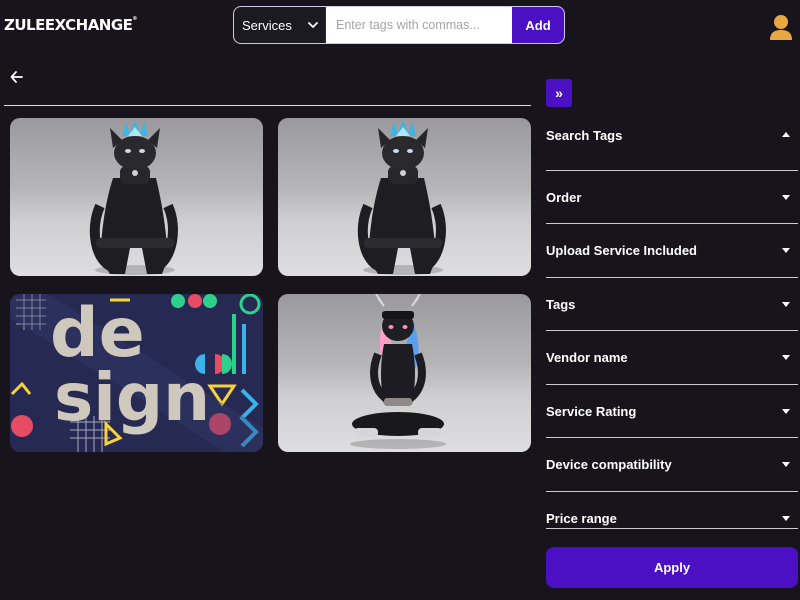  I want to click on apply-filters-button: Apply, so click(672, 567).